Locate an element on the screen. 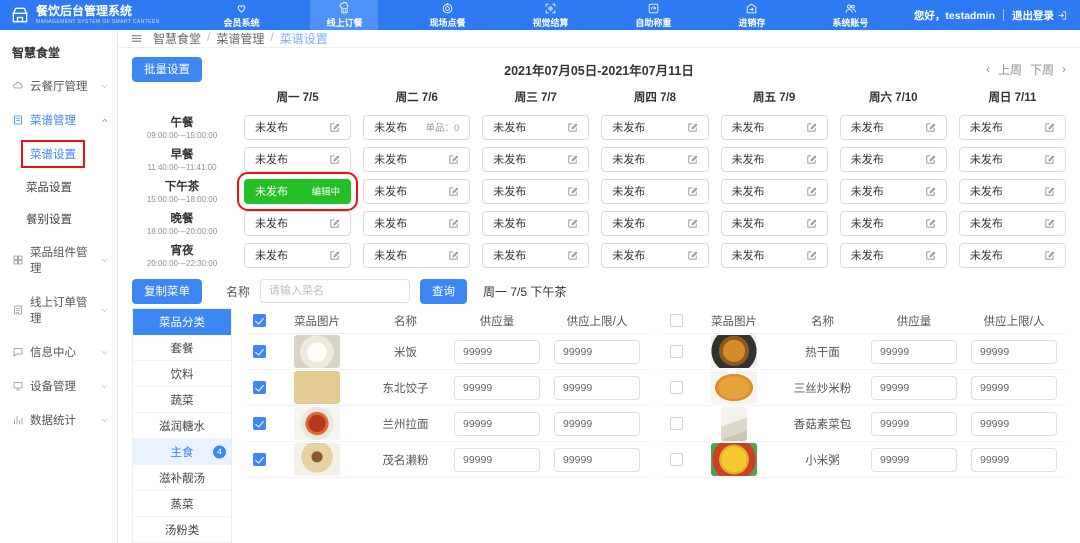  breadcrumb-item: 菜谱管理 is located at coordinates (240, 38).